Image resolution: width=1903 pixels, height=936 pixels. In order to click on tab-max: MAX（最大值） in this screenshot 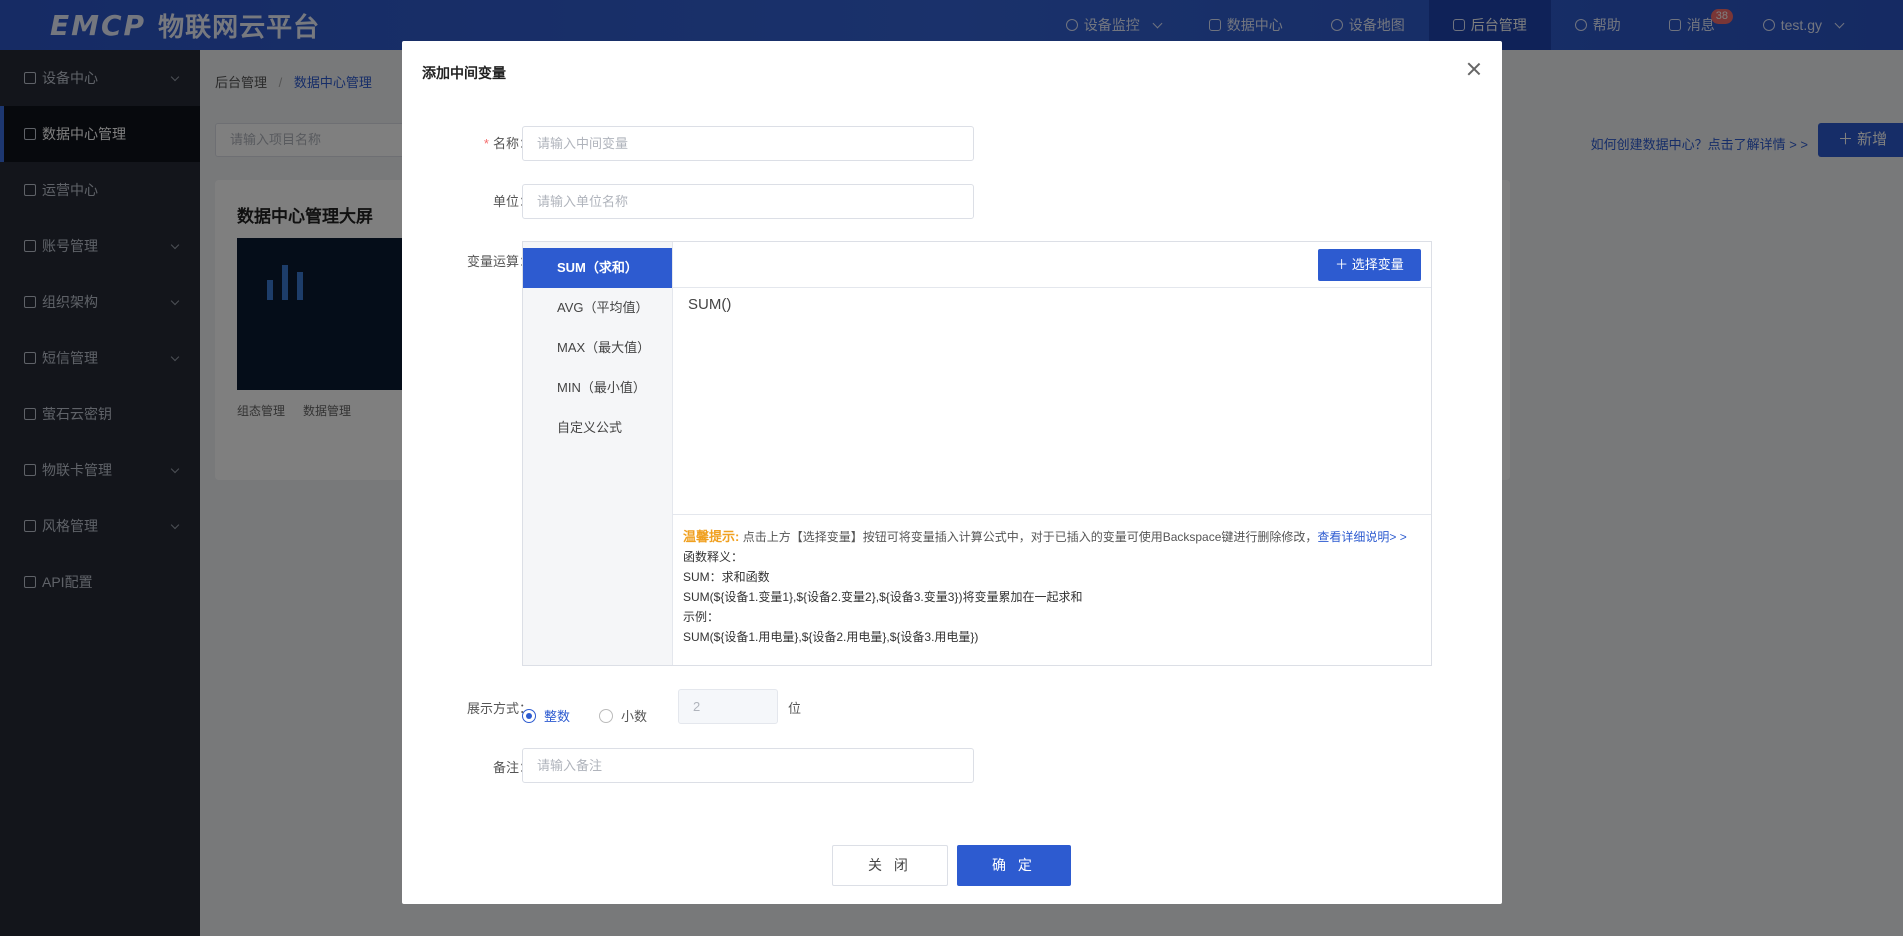, I will do `click(597, 348)`.